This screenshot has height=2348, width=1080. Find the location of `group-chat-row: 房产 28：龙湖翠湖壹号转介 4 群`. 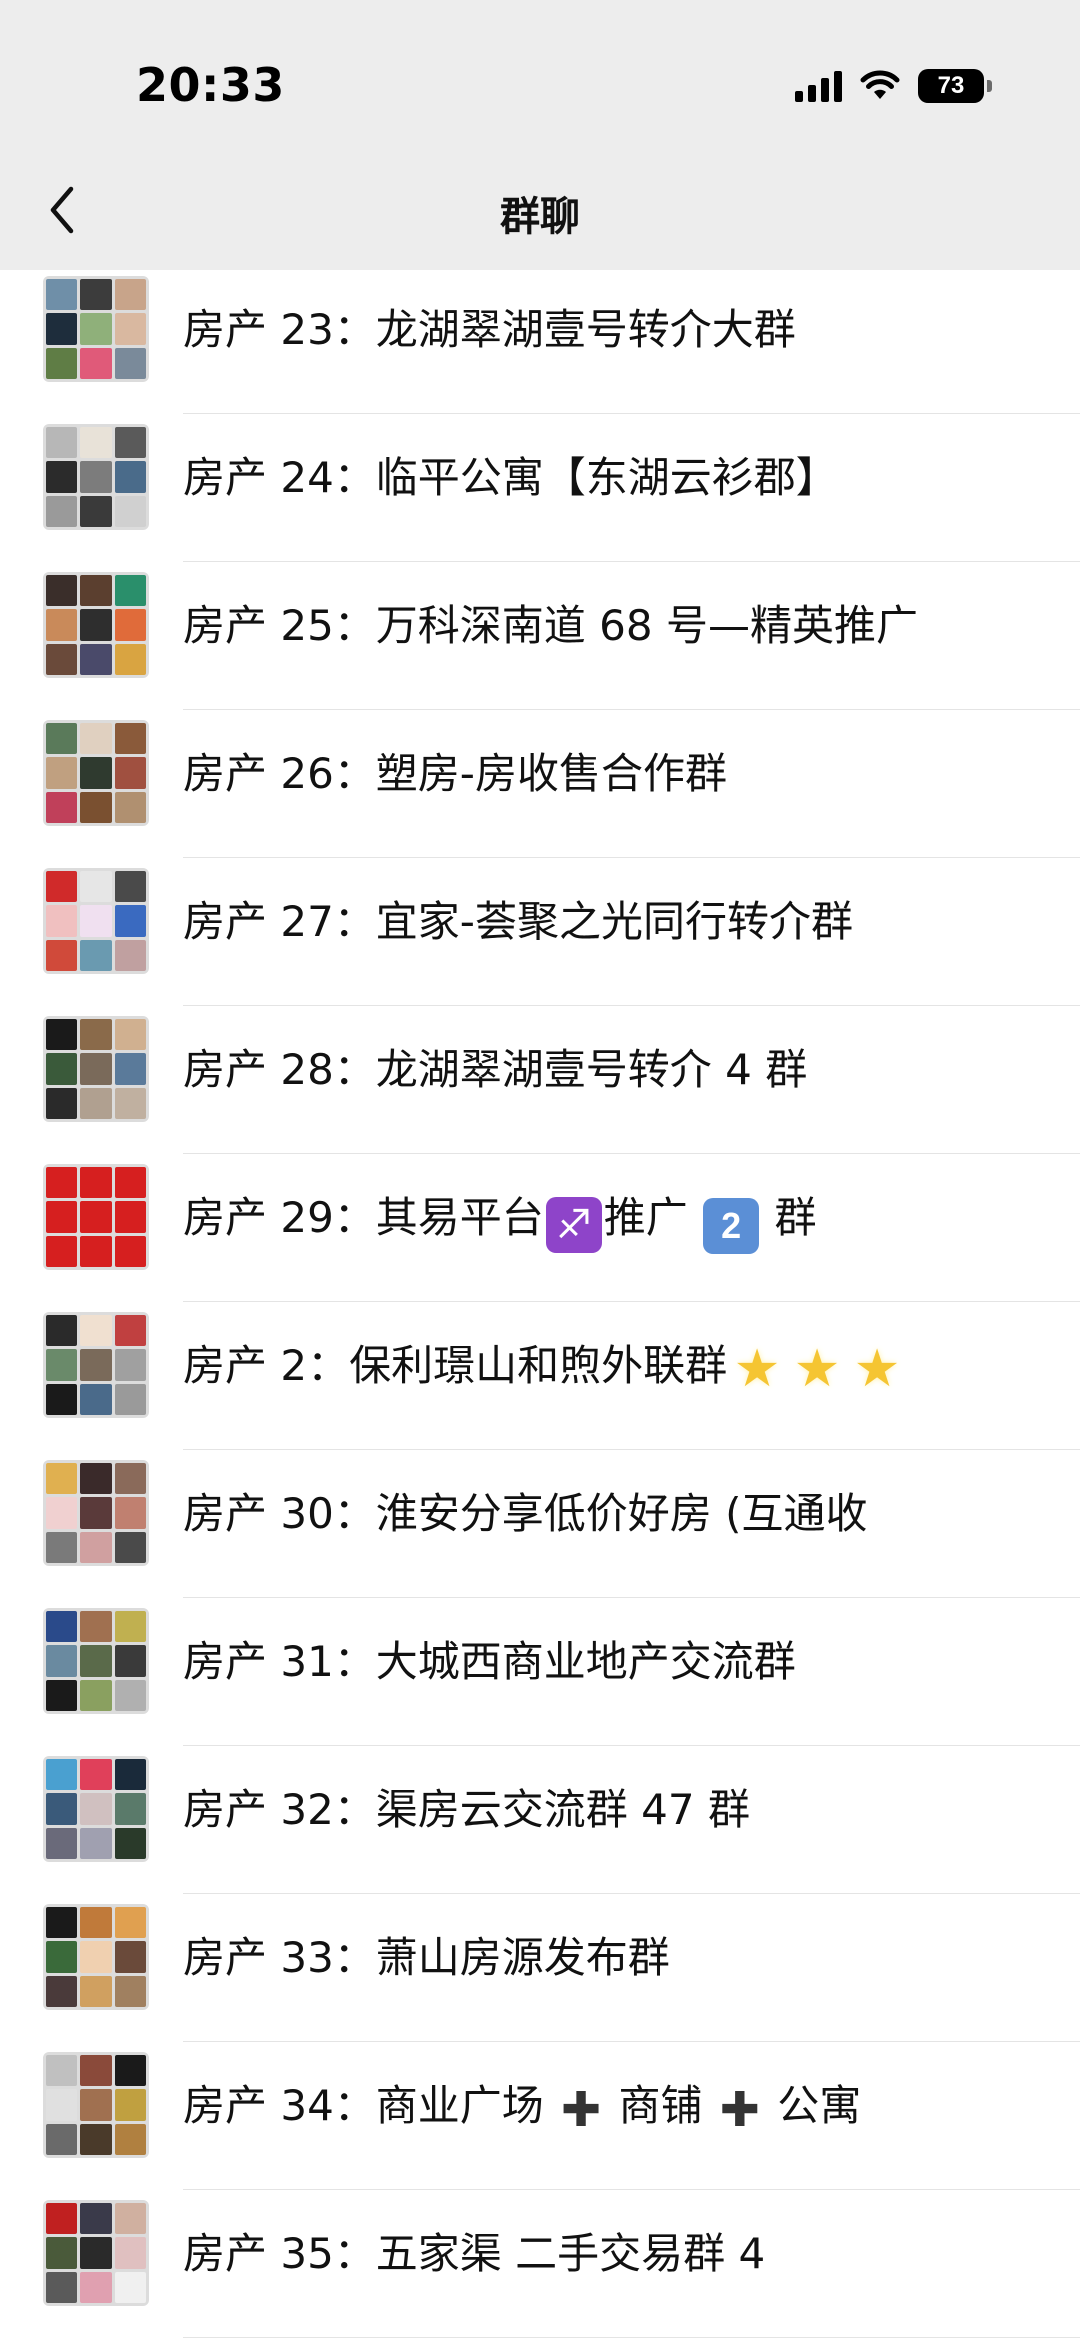

group-chat-row: 房产 28：龙湖翠湖壹号转介 4 群 is located at coordinates (540, 1080).